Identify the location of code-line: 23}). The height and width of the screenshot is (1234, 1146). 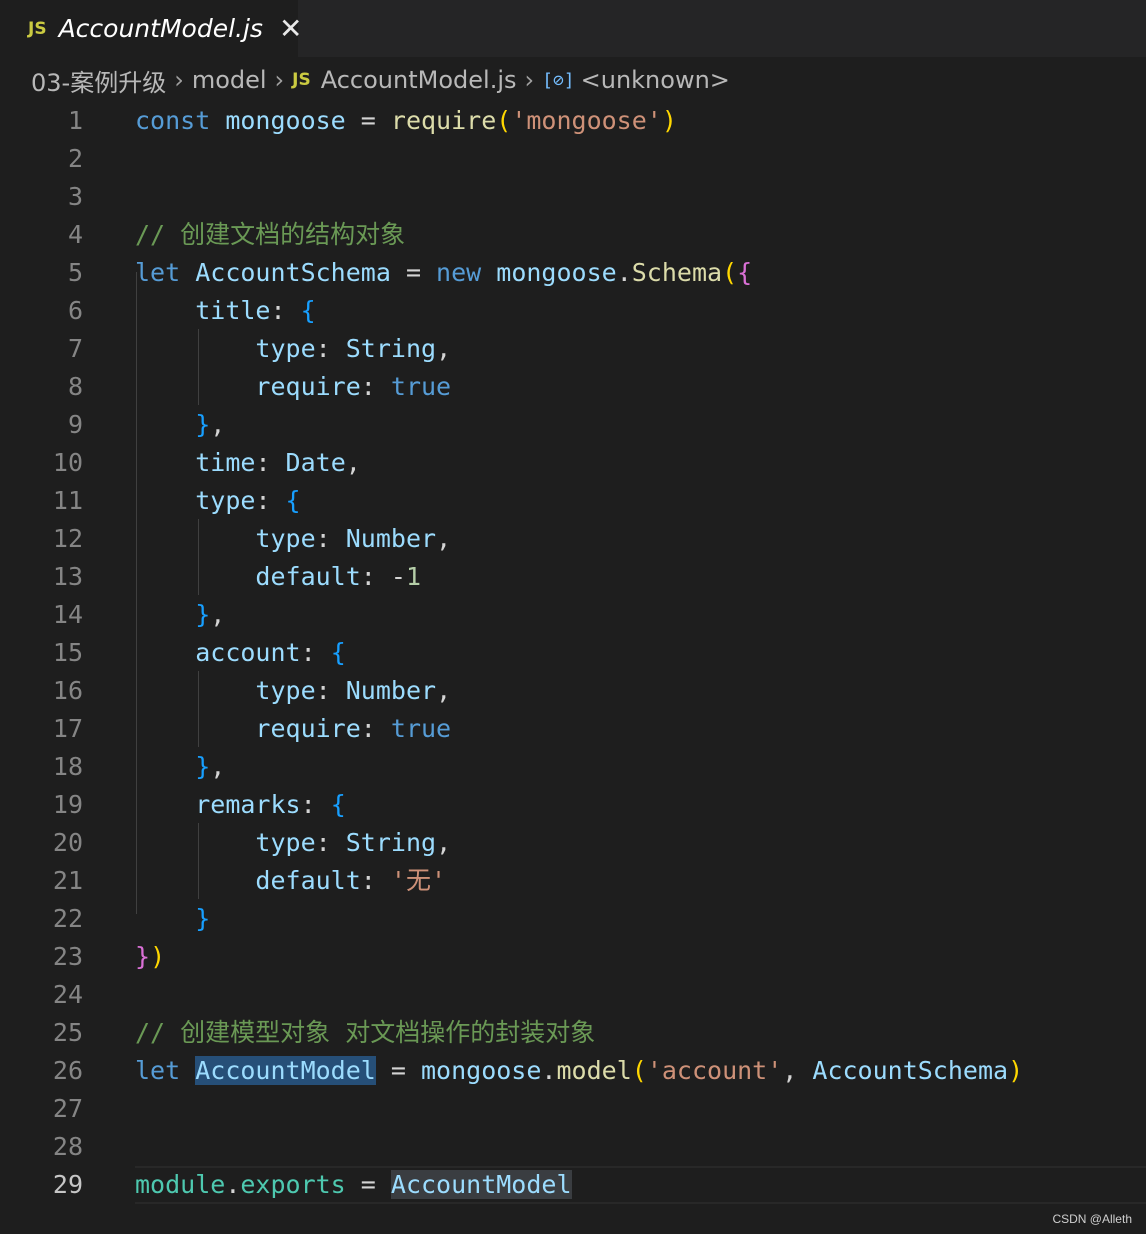
(573, 957).